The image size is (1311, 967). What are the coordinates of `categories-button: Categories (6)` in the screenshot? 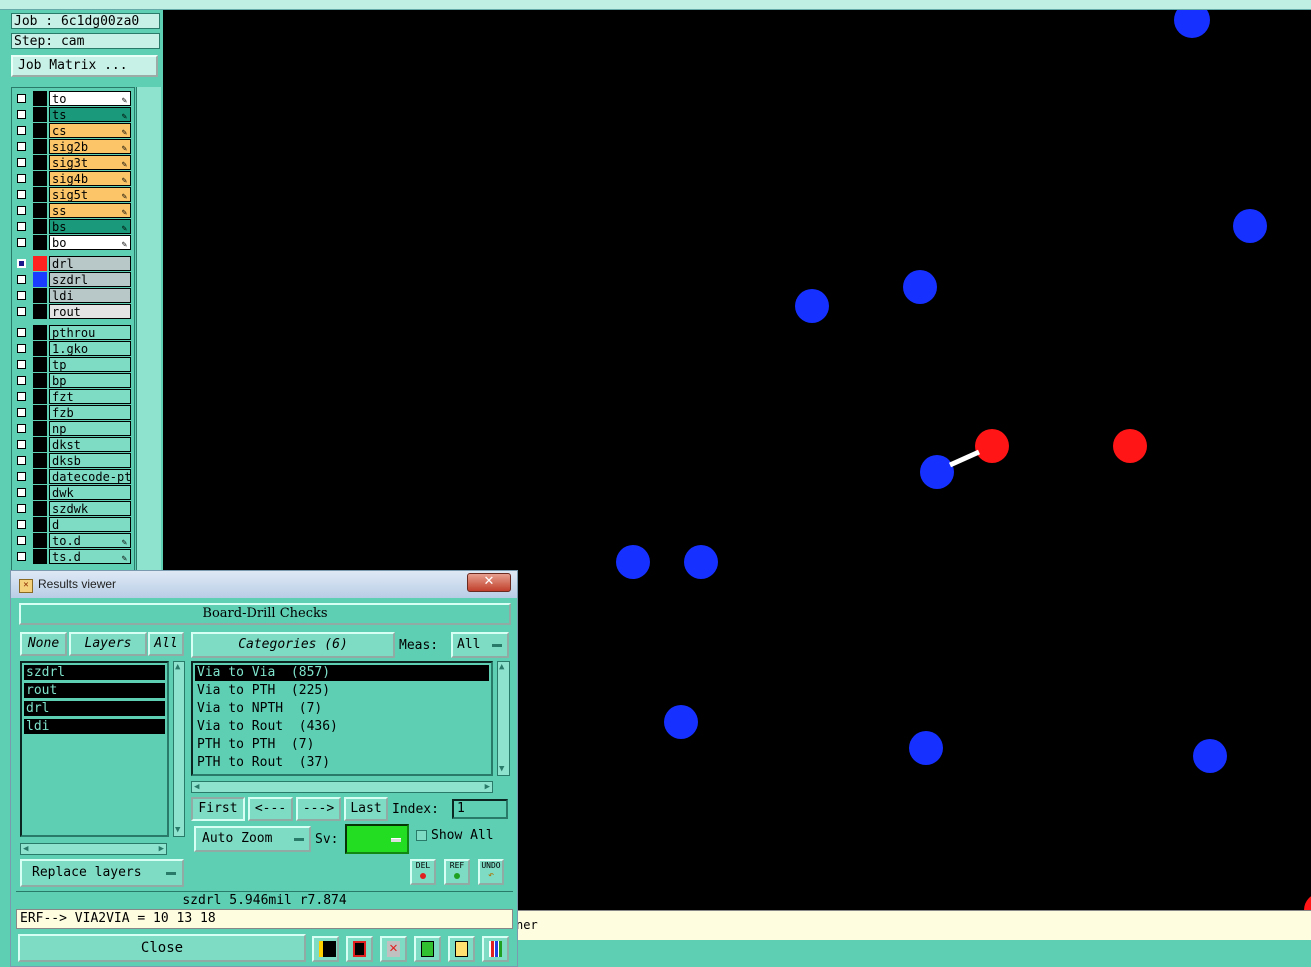 It's located at (293, 645).